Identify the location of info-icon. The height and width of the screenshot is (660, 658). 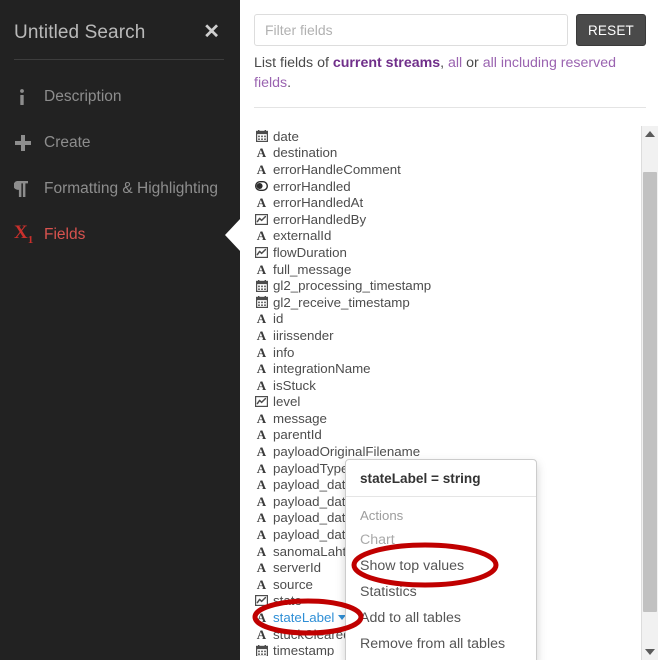
(29, 97).